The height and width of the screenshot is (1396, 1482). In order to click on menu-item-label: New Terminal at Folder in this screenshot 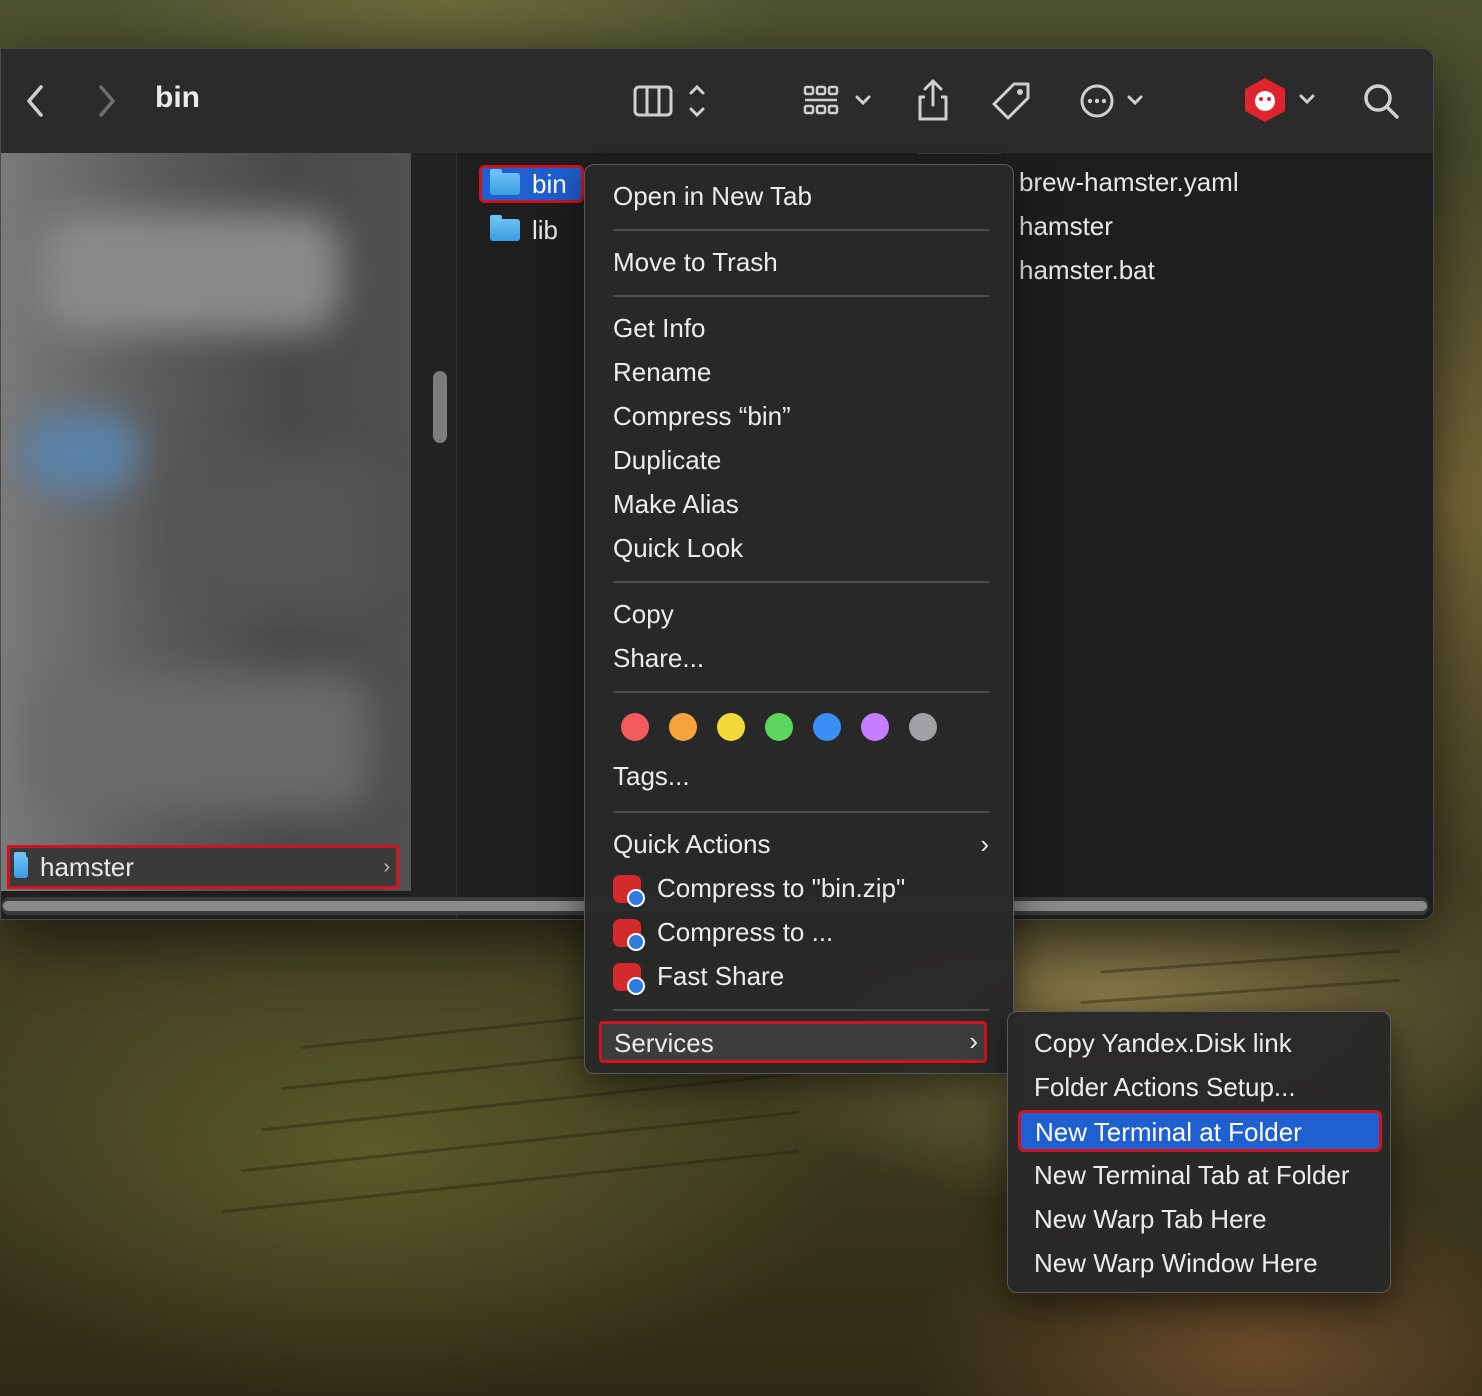, I will do `click(1168, 1132)`.